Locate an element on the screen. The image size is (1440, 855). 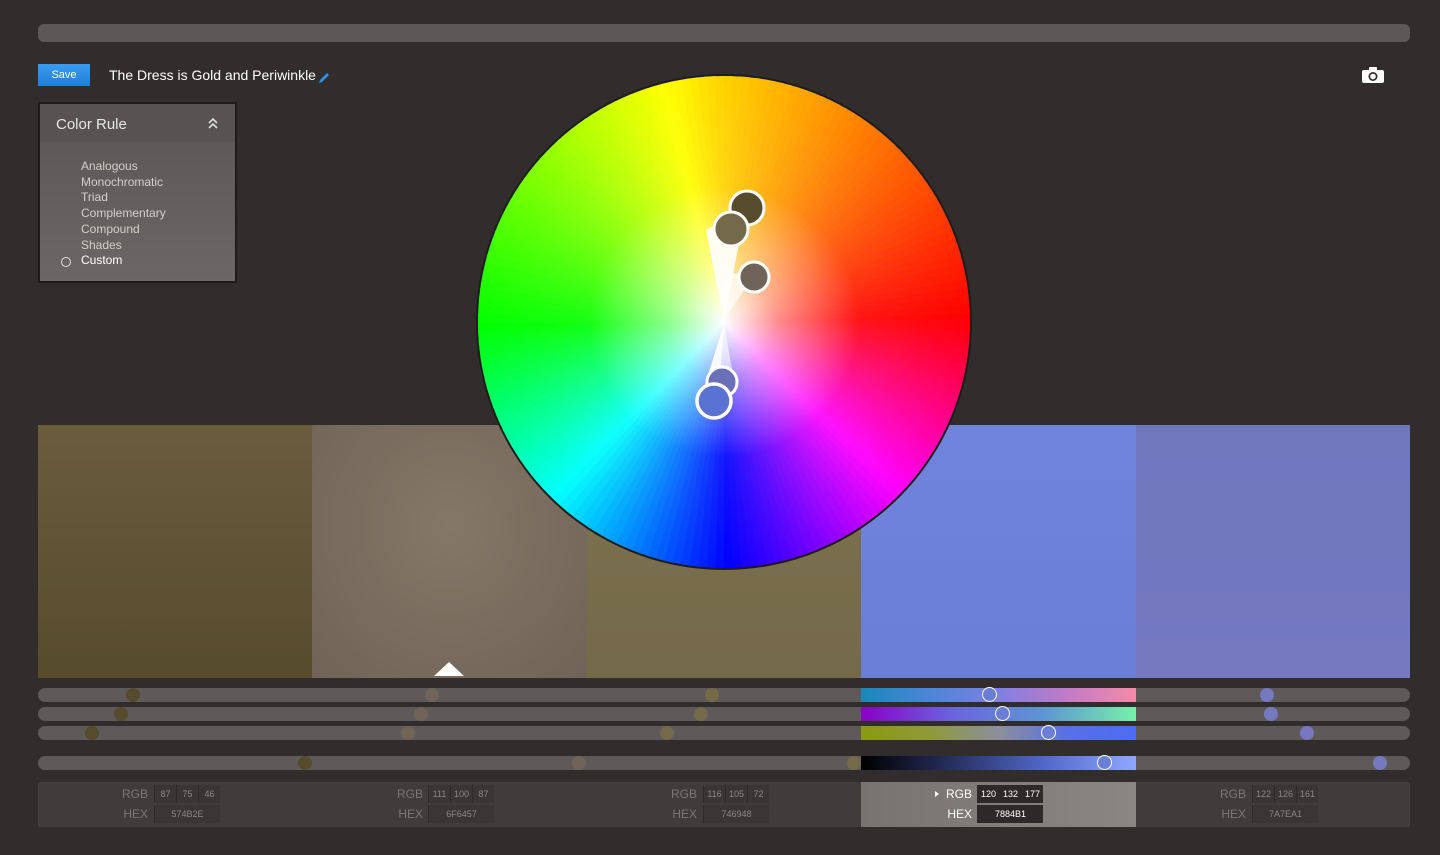
brightness-slider-row is located at coordinates (724, 732).